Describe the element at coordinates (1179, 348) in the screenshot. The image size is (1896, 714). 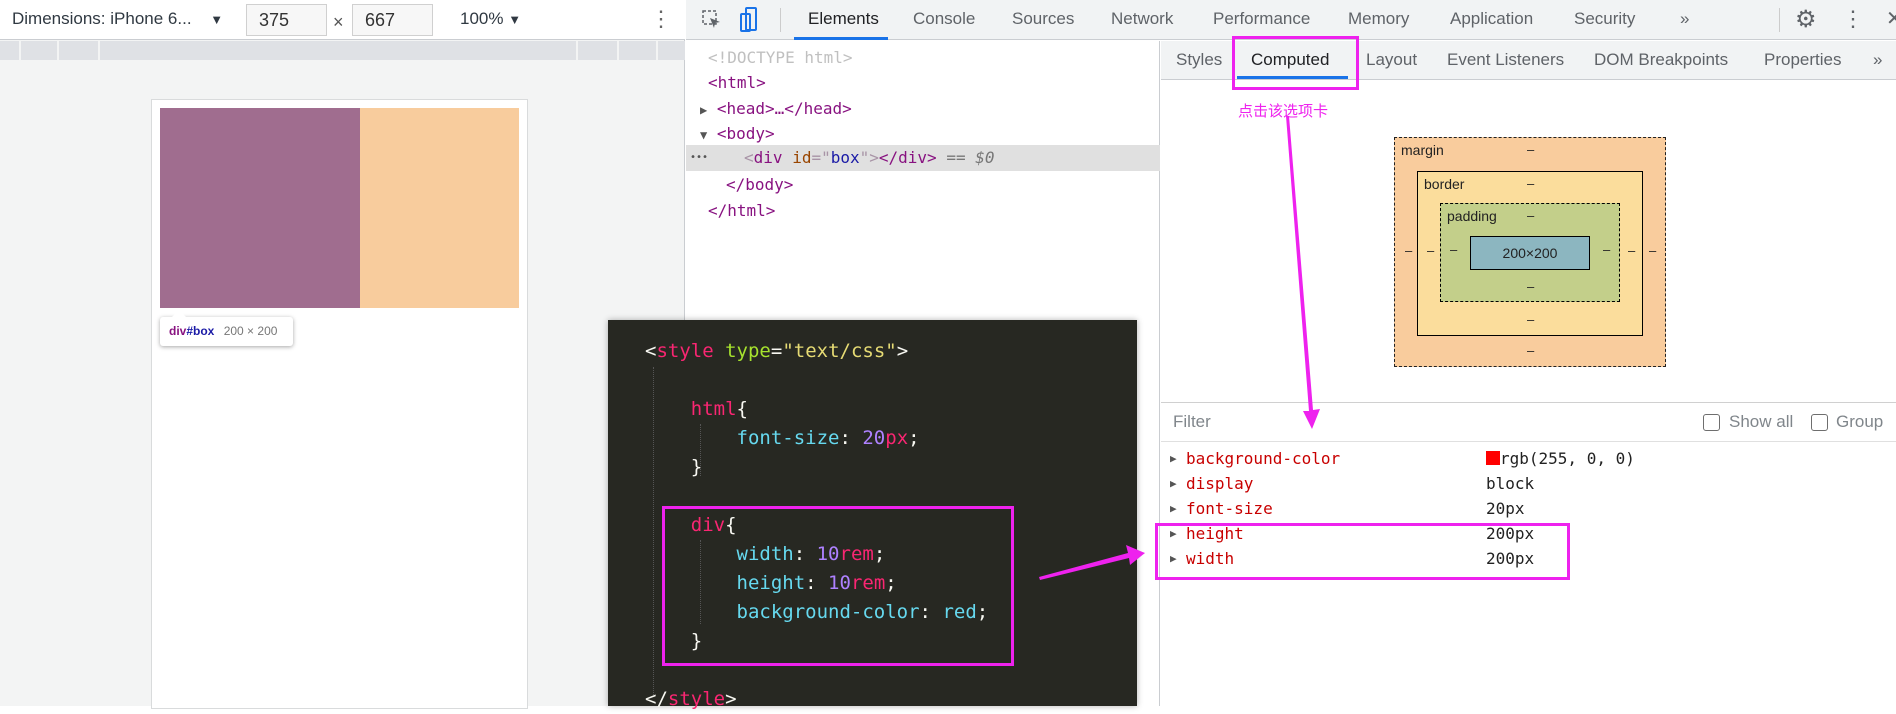
I see `annotation-arrows` at that location.